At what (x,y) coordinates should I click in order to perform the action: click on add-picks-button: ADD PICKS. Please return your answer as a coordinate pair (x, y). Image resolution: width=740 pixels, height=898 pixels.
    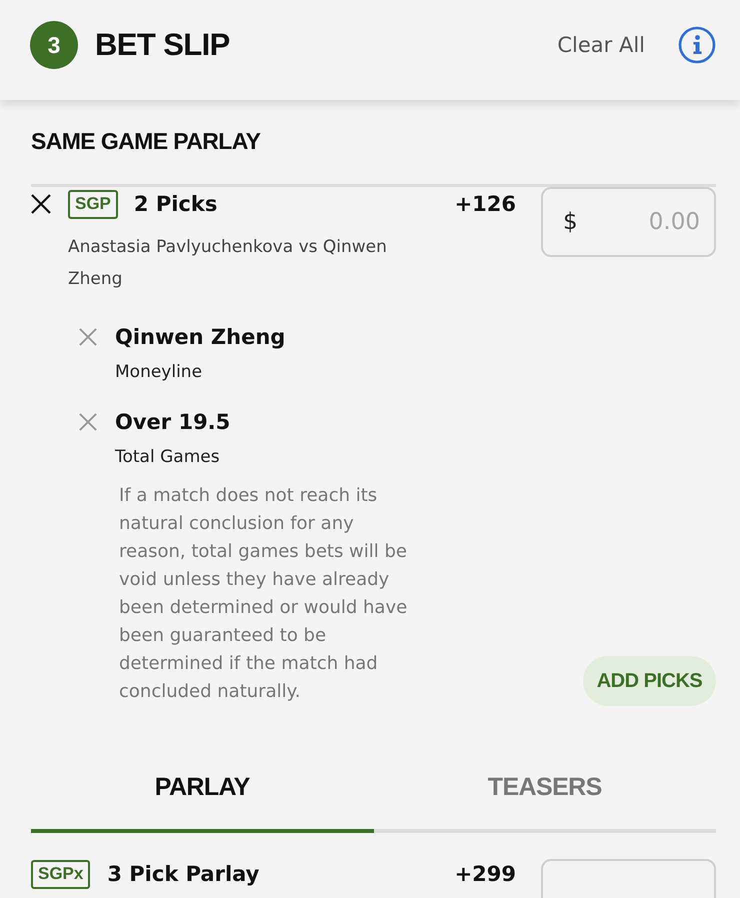
    Looking at the image, I should click on (649, 681).